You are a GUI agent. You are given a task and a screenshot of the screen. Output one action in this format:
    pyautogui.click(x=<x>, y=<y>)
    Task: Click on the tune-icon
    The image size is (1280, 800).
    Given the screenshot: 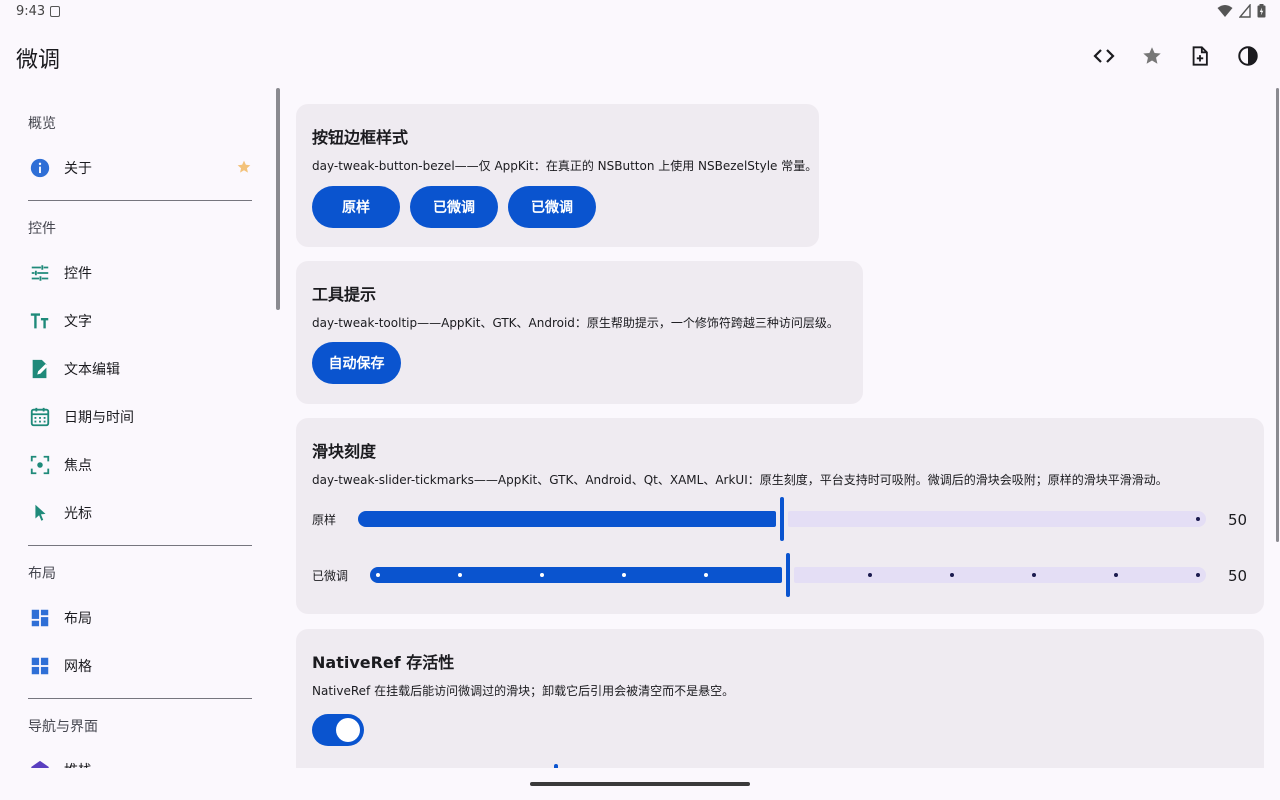 What is the action you would take?
    pyautogui.click(x=40, y=273)
    